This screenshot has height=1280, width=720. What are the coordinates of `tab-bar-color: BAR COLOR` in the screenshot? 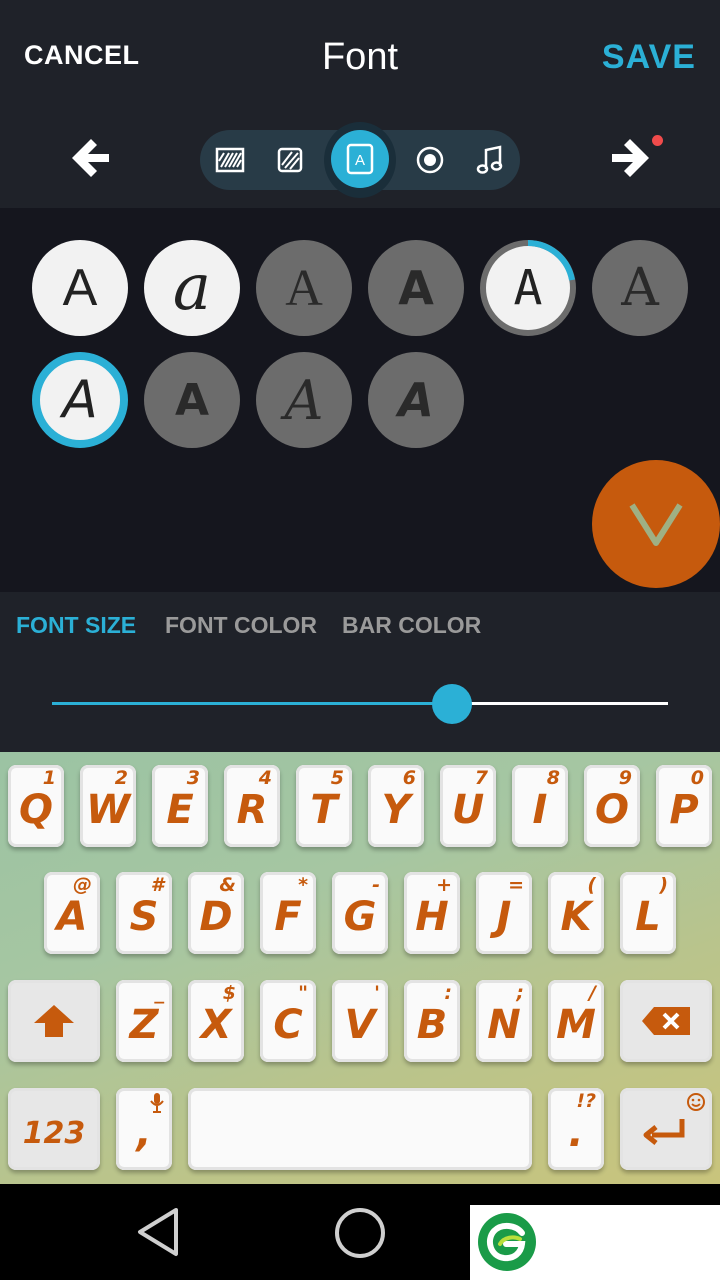 It's located at (411, 625).